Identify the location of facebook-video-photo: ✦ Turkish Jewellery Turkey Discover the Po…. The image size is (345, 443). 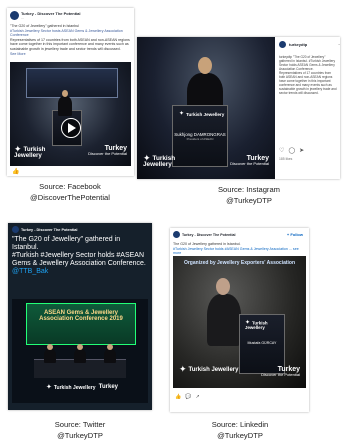
(70, 114).